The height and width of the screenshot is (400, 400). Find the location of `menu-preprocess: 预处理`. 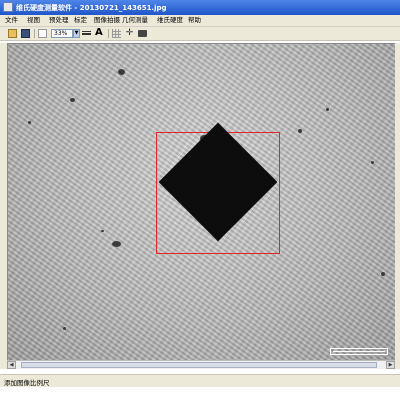

menu-preprocess: 预处理 is located at coordinates (59, 20).